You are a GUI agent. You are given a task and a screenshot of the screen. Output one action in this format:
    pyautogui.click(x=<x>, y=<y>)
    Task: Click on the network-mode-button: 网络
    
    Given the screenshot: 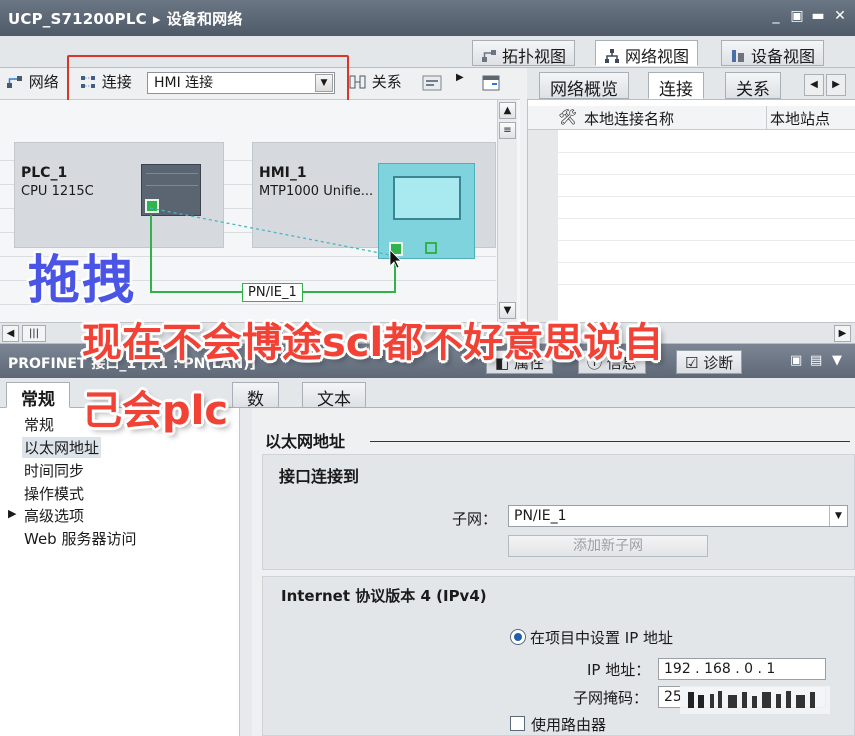 What is the action you would take?
    pyautogui.click(x=32, y=82)
    